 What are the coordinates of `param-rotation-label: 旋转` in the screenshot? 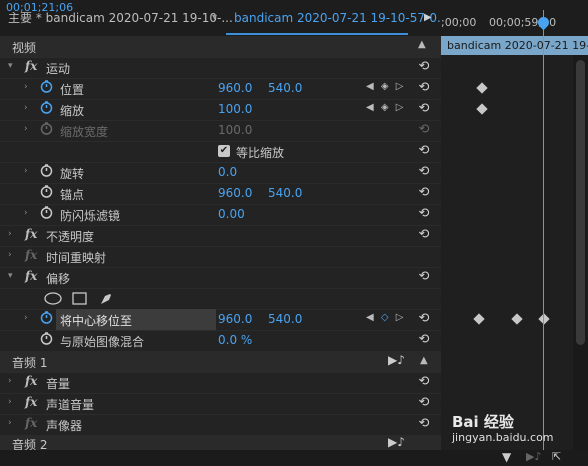 It's located at (72, 174).